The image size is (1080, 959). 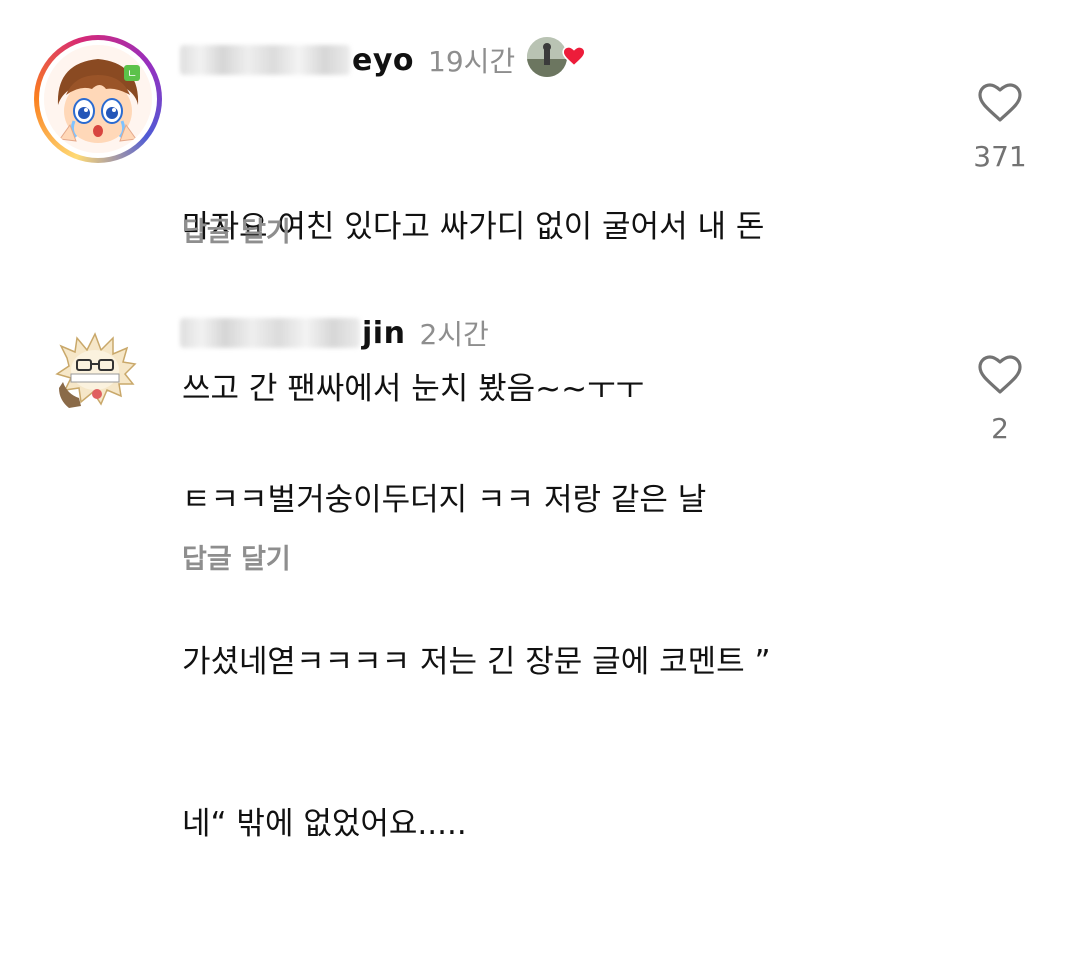 What do you see at coordinates (476, 662) in the screenshot?
I see `comment-line: 가셨네엳ㅋㅋㅋㅋ 저는 긴 장문 글에 코멘트 ”` at bounding box center [476, 662].